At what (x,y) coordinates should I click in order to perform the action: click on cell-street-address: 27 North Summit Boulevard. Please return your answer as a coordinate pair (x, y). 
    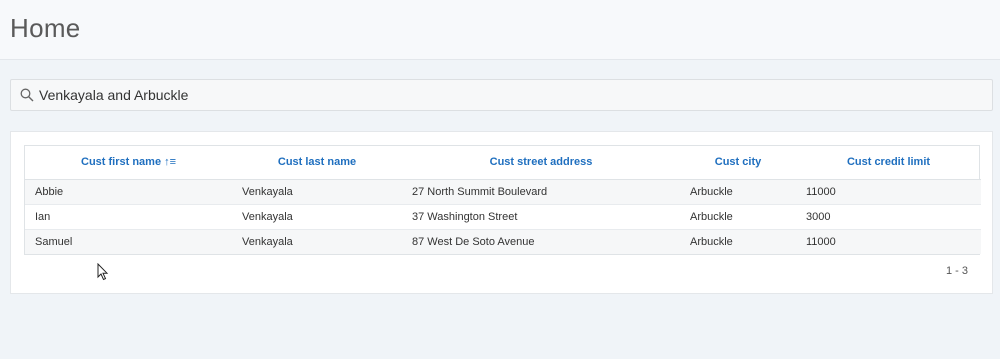
    Looking at the image, I should click on (541, 191).